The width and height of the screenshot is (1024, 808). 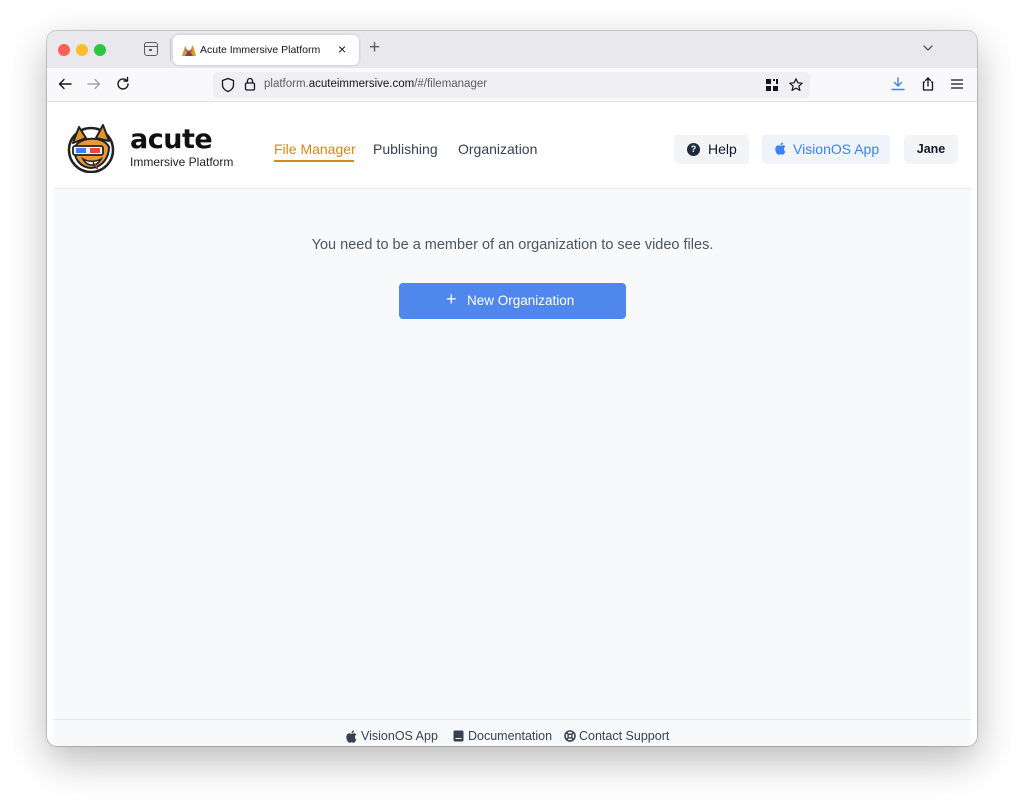 What do you see at coordinates (342, 49) in the screenshot?
I see `tab-close-icon: ×` at bounding box center [342, 49].